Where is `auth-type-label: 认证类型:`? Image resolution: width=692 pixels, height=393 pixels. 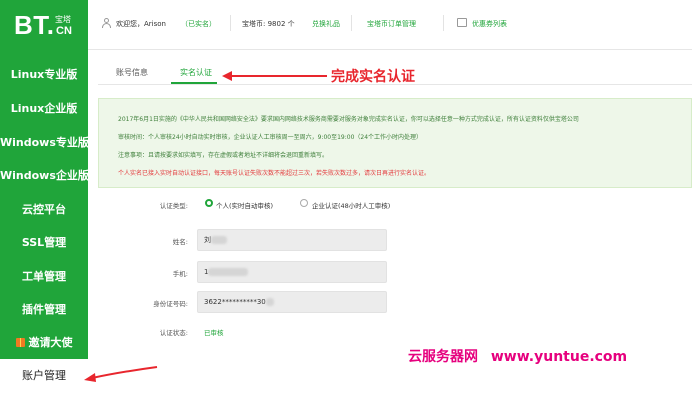 auth-type-label: 认证类型: is located at coordinates (173, 206).